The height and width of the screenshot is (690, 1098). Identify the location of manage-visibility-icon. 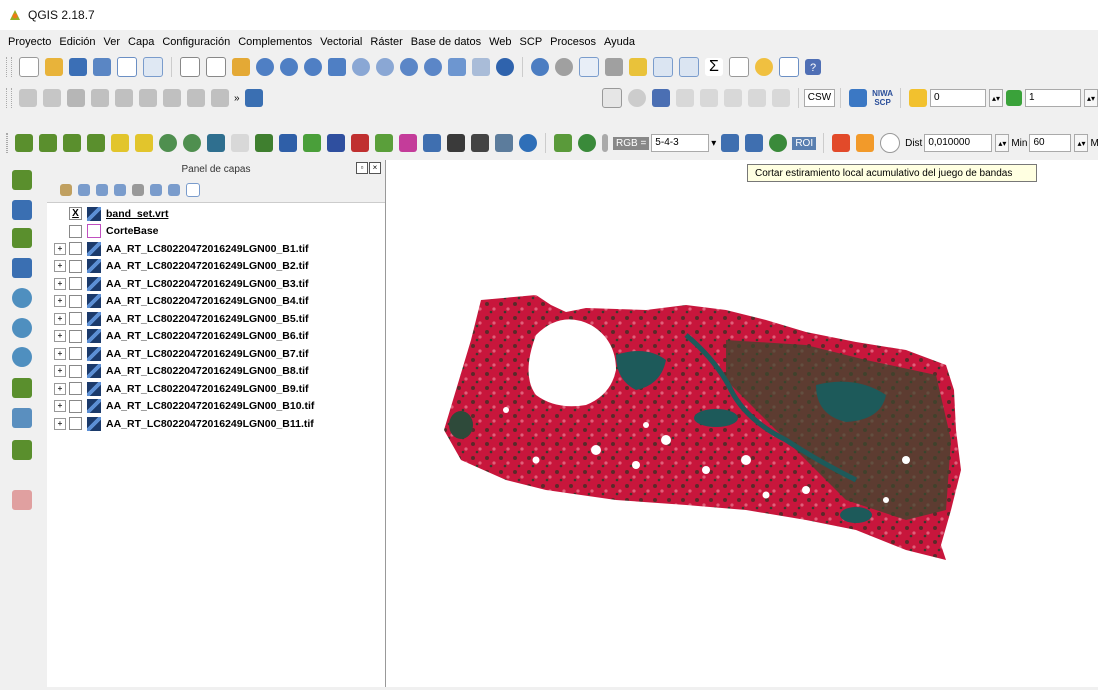
(102, 190).